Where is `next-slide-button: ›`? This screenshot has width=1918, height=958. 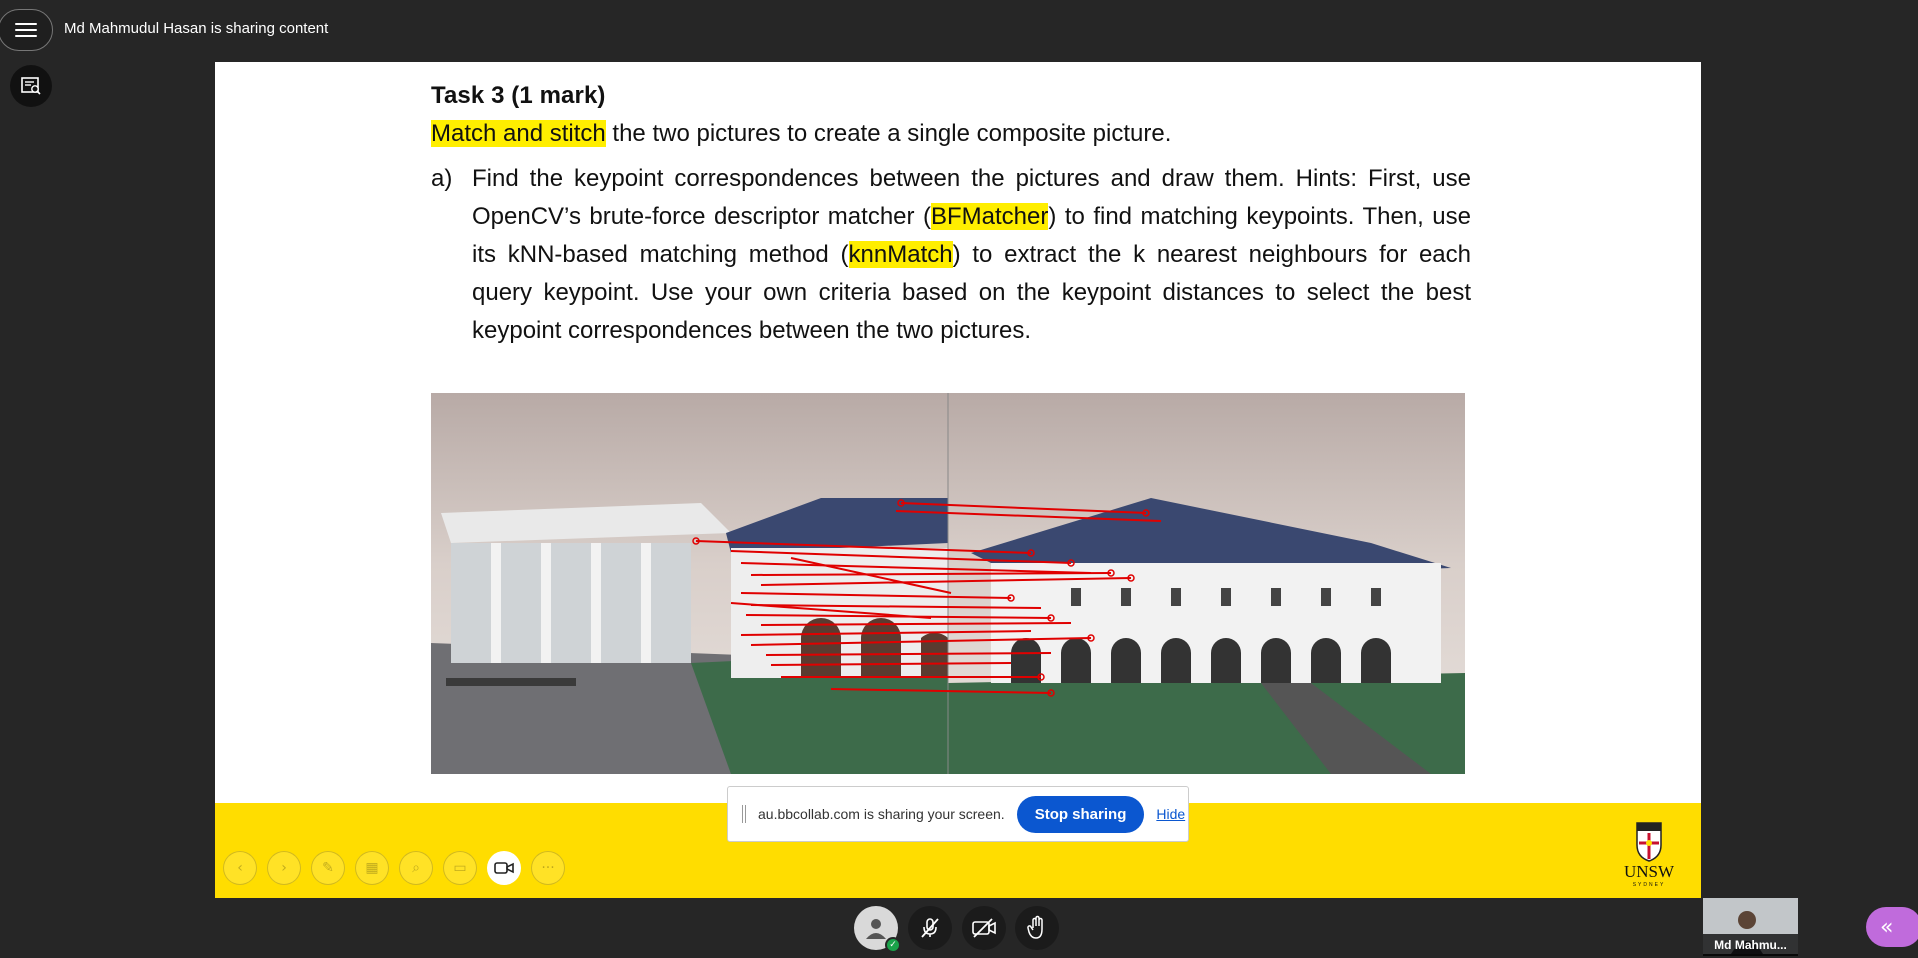
next-slide-button: › is located at coordinates (284, 868).